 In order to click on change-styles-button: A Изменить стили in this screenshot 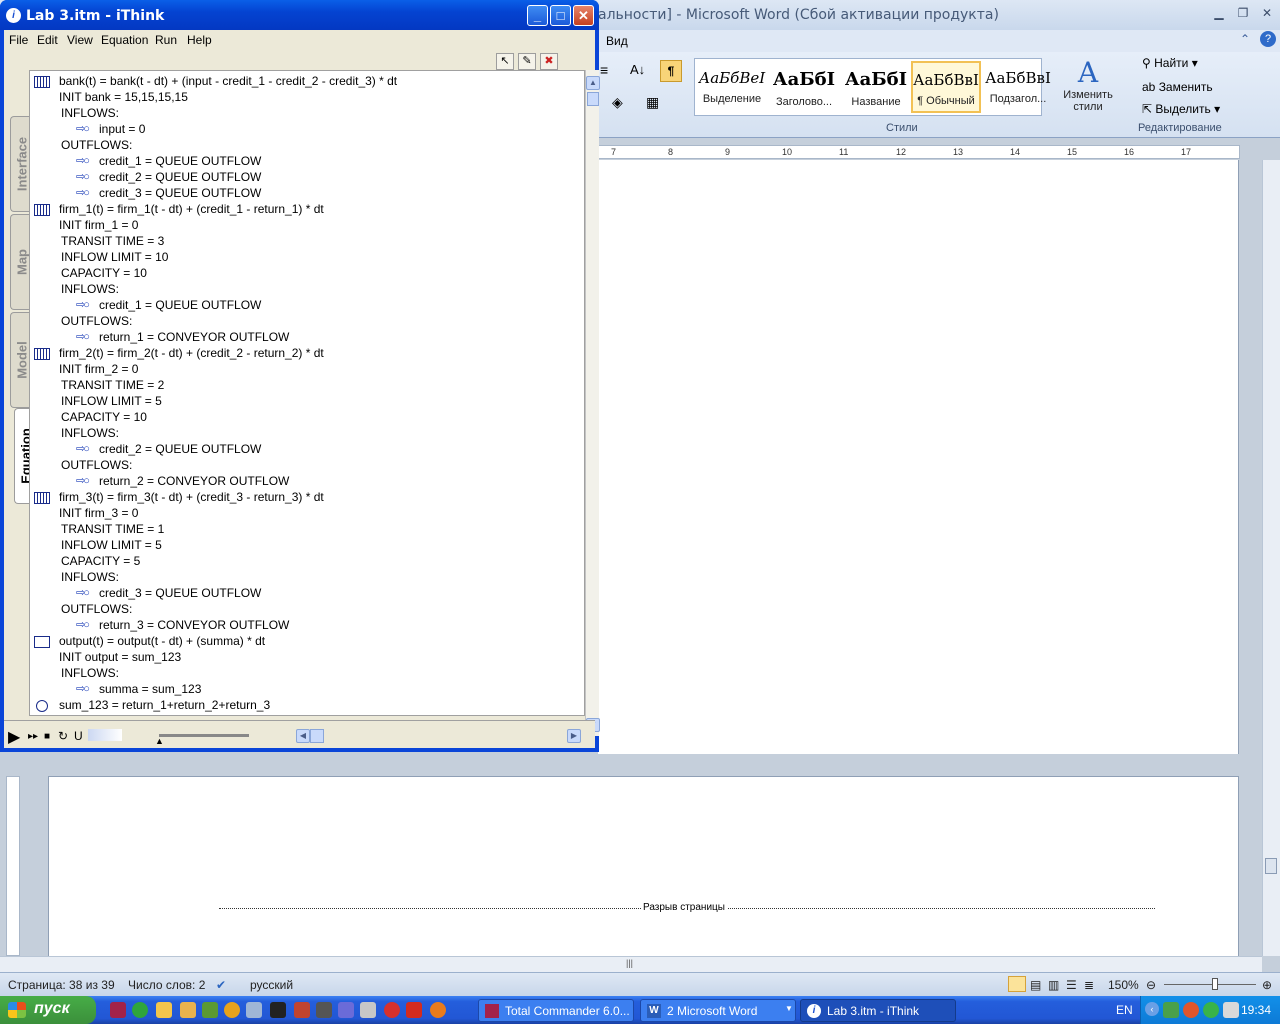, I will do `click(1088, 84)`.